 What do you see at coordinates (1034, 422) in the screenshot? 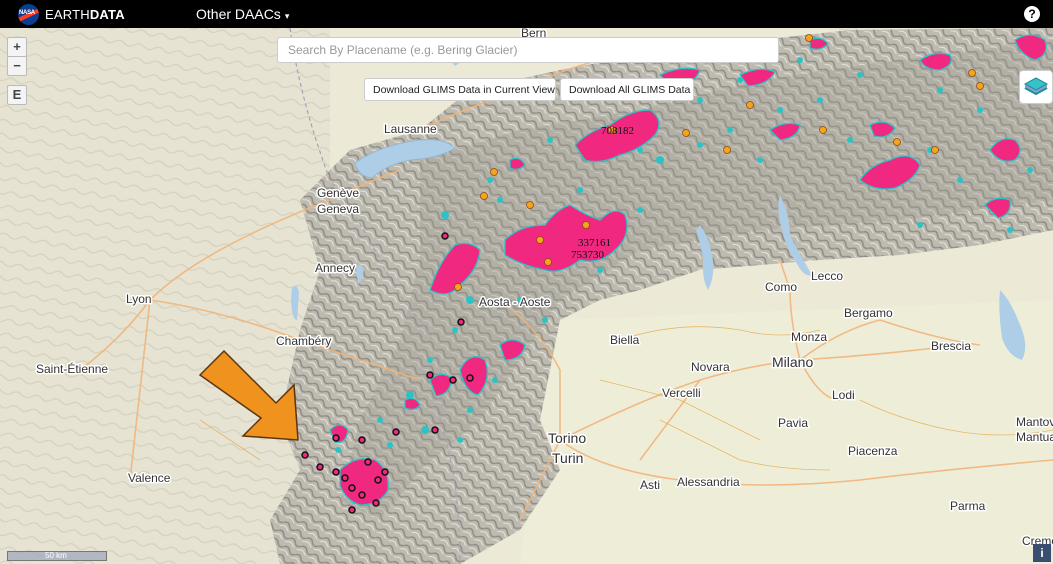
I see `place-label: Mantova` at bounding box center [1034, 422].